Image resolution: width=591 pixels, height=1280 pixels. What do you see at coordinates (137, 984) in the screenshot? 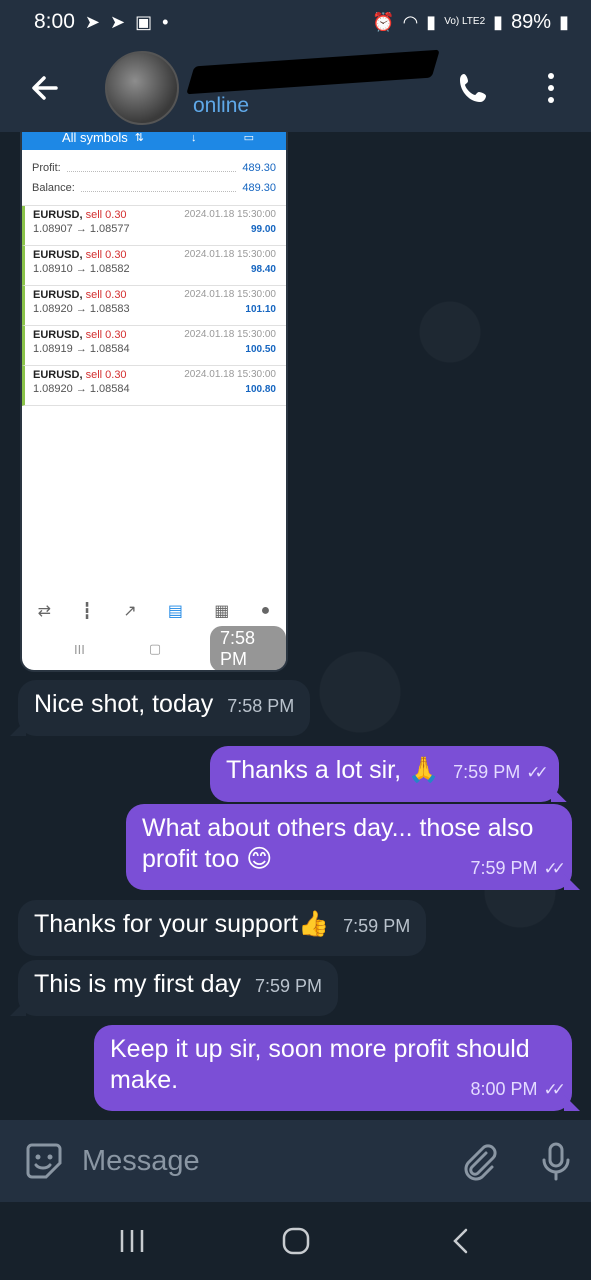
I see `message-text: This is my first day` at bounding box center [137, 984].